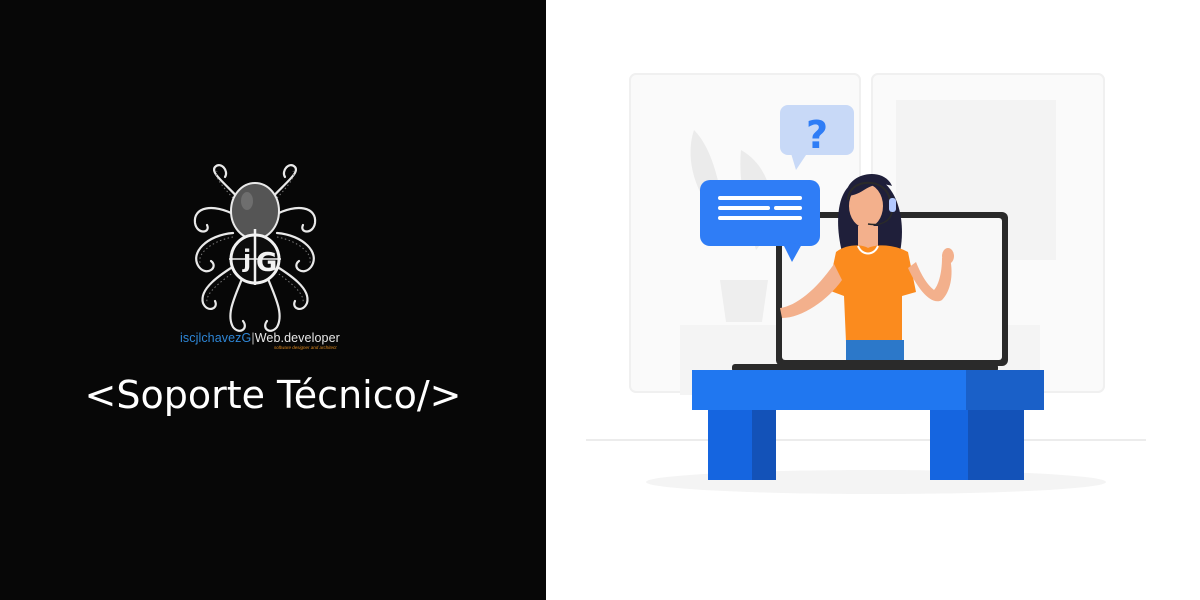 The width and height of the screenshot is (1200, 600). What do you see at coordinates (868, 425) in the screenshot?
I see `desk` at bounding box center [868, 425].